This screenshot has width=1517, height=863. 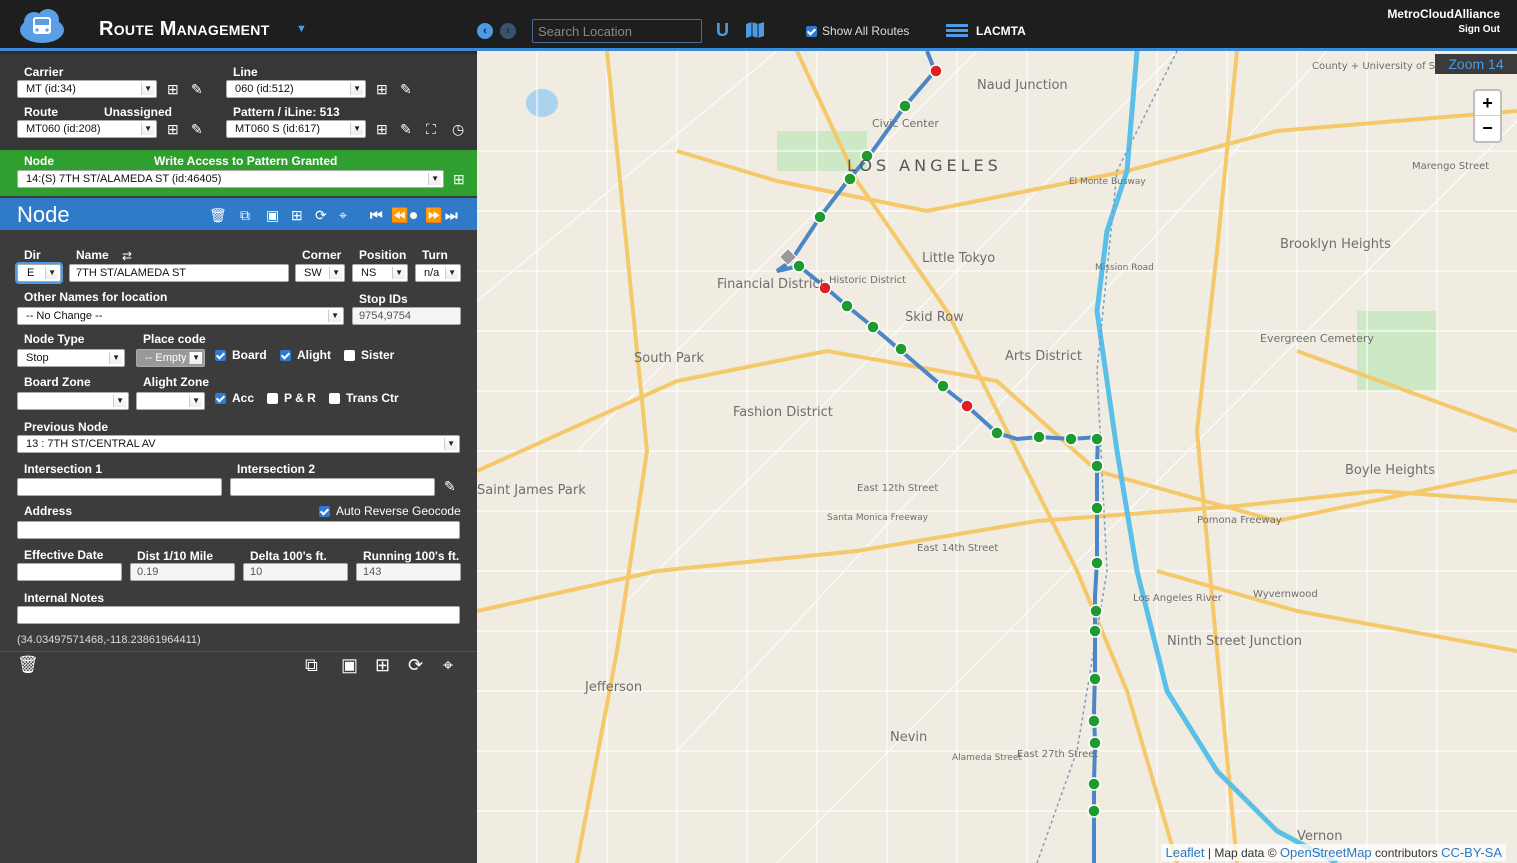 I want to click on search-location-input, so click(x=617, y=31).